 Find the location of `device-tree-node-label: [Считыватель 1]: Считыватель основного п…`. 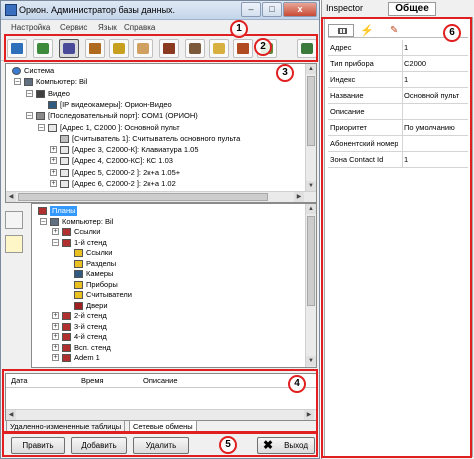

device-tree-node-label: [Считыватель 1]: Считыватель основного п… is located at coordinates (156, 138).